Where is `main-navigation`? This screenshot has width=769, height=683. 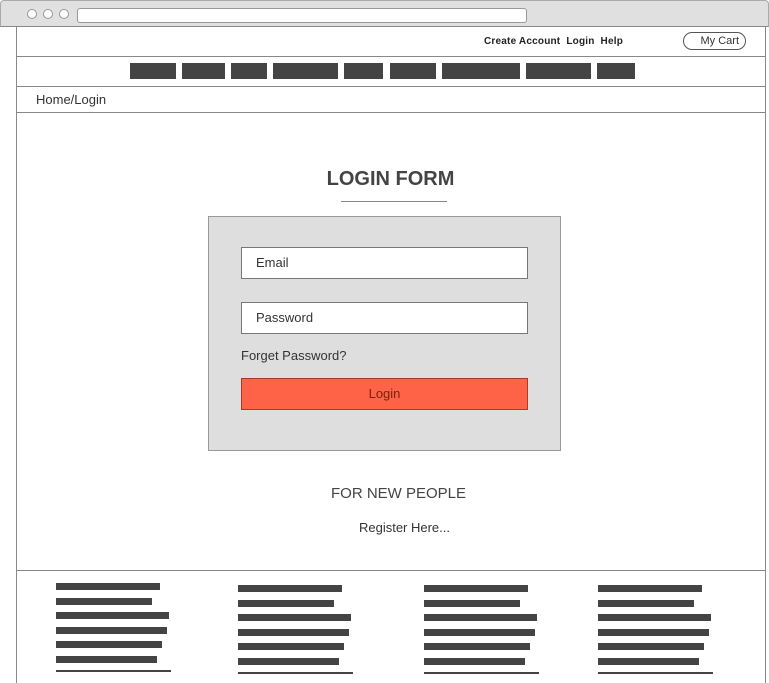 main-navigation is located at coordinates (391, 72).